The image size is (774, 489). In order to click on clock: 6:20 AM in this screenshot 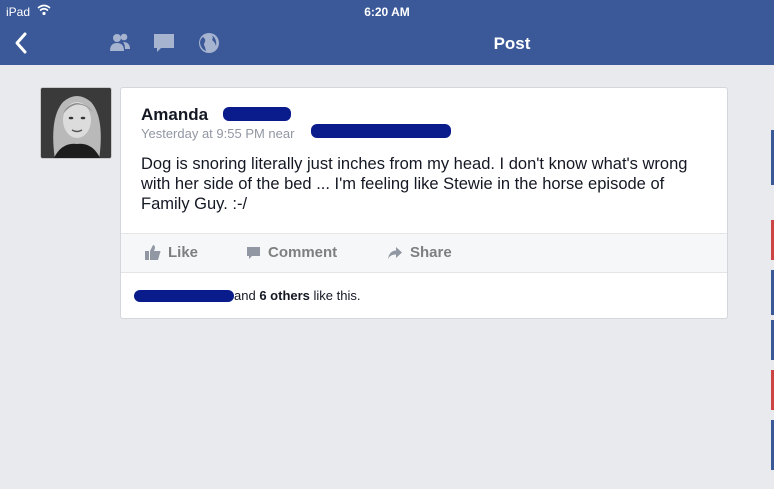, I will do `click(387, 12)`.